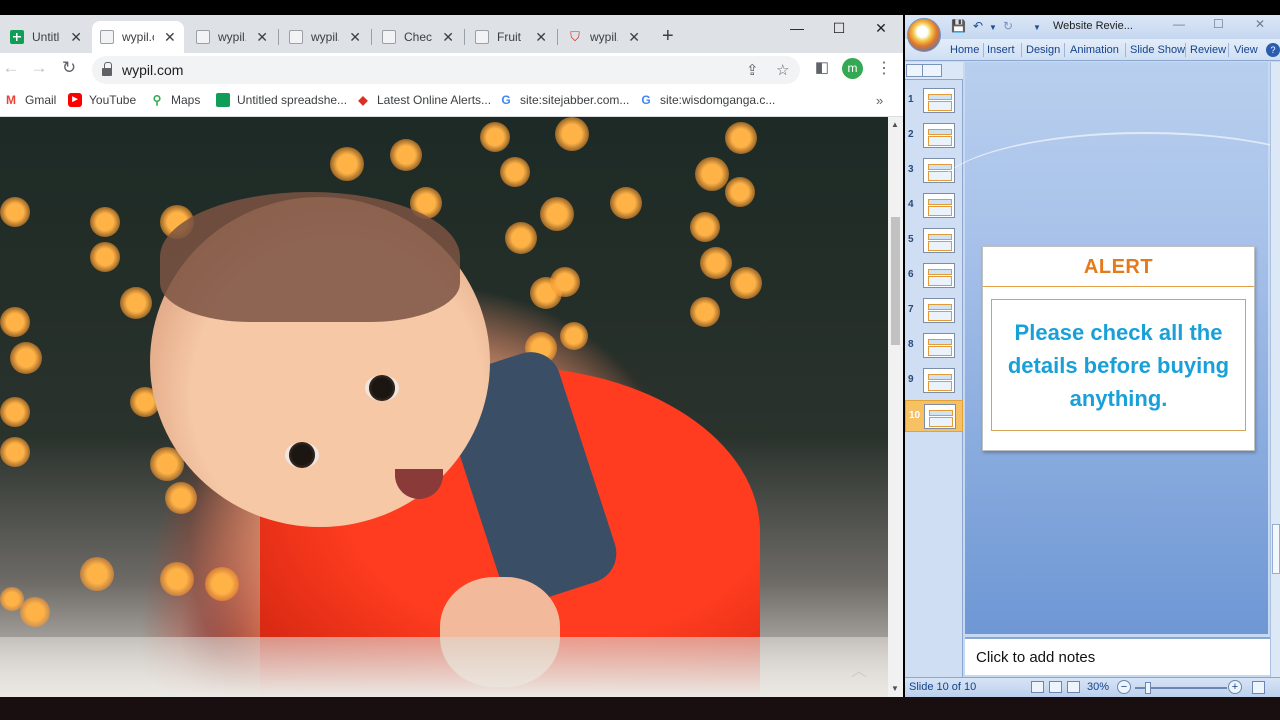 The height and width of the screenshot is (720, 1280). I want to click on notes-pane: Click to add notes, so click(1117, 656).